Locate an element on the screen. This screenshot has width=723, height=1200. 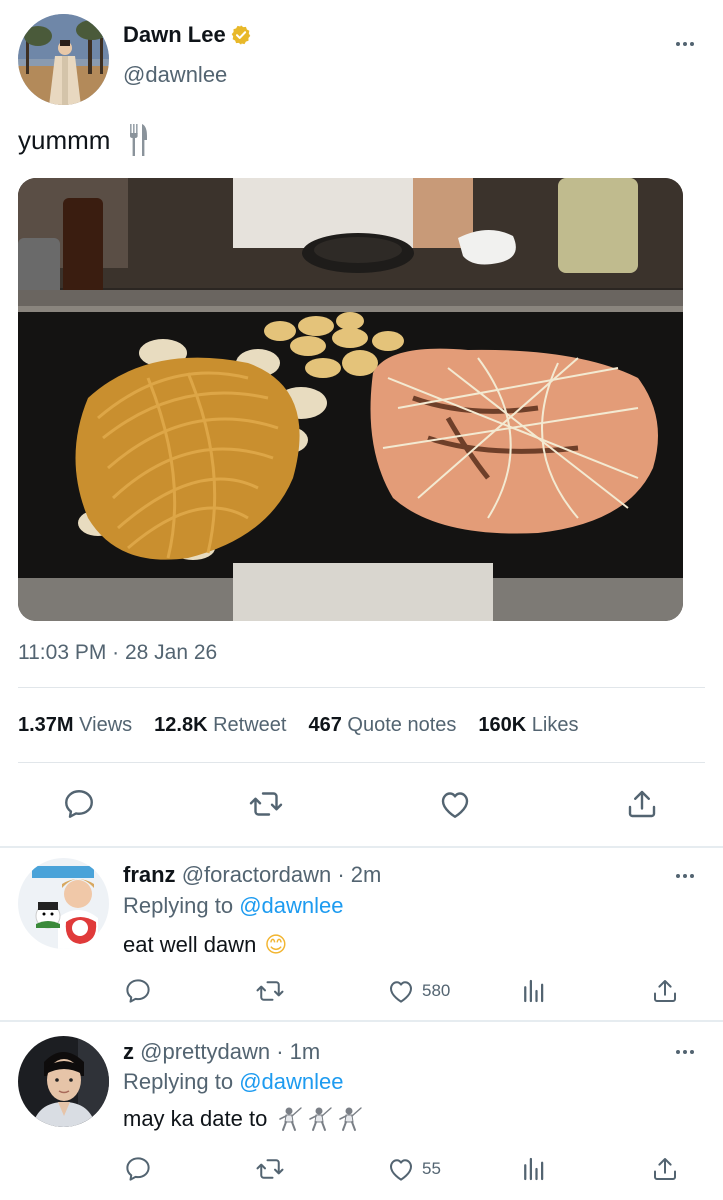
reply-header: franz @foractordawn · 2m is located at coordinates (252, 875).